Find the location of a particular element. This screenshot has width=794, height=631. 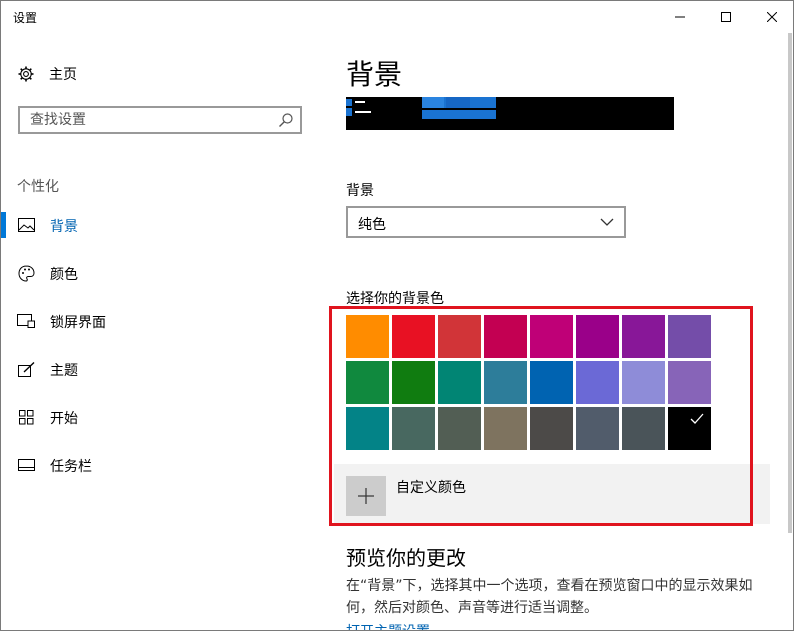

minimize-icon is located at coordinates (680, 17).